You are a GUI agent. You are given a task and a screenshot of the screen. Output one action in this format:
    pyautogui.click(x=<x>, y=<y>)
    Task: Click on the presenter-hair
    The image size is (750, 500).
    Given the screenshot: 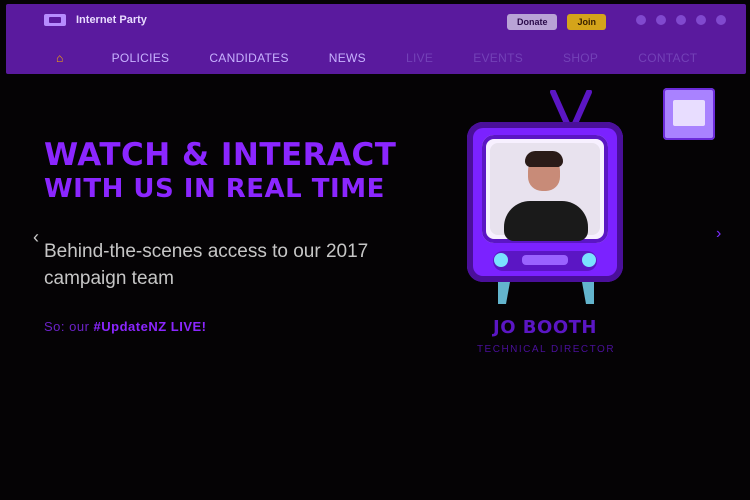 What is the action you would take?
    pyautogui.click(x=544, y=159)
    